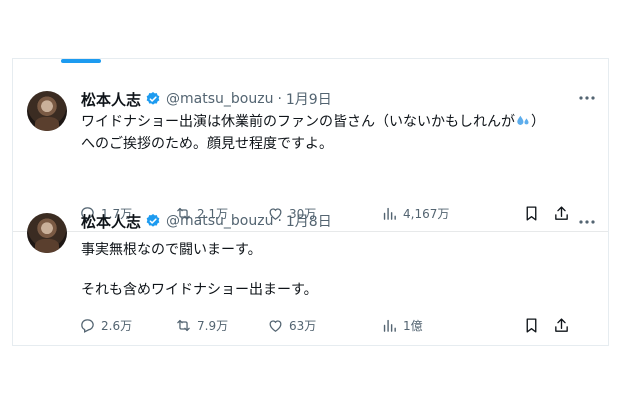  Describe the element at coordinates (389, 325) in the screenshot. I see `views-icon` at that location.